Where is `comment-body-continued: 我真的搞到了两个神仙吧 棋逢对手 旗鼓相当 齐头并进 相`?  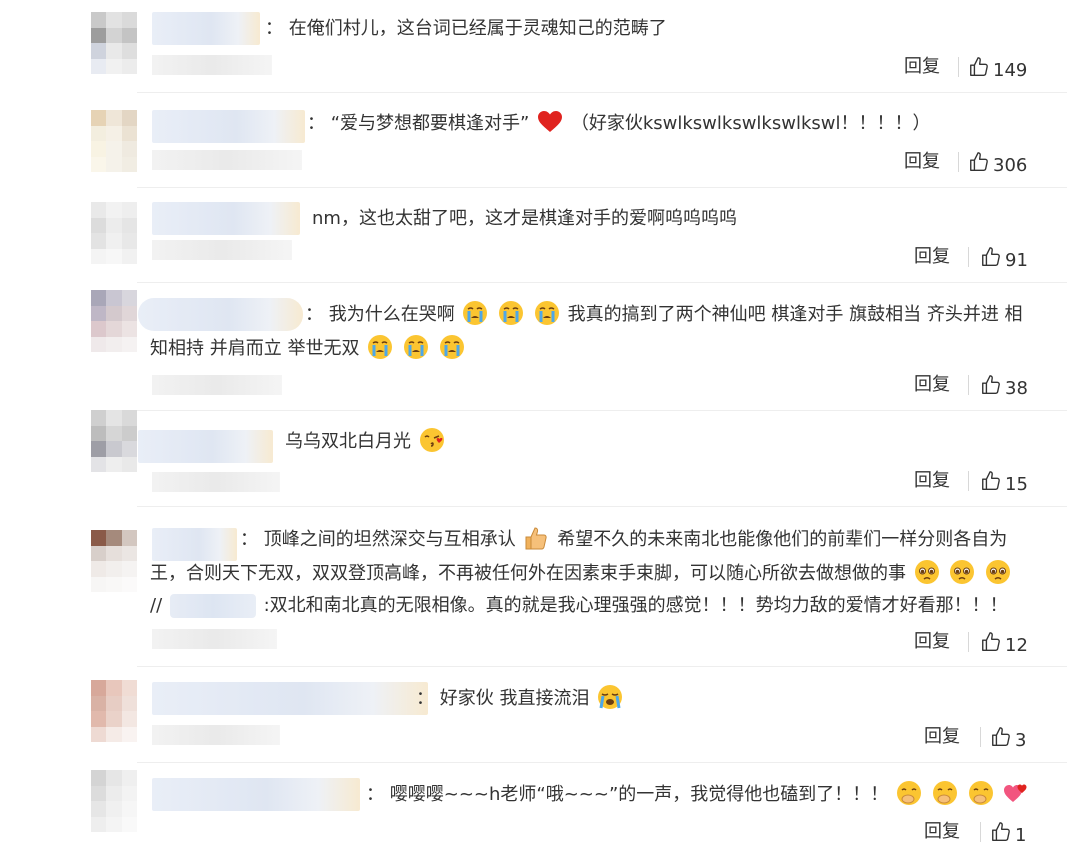 comment-body-continued: 我真的搞到了两个神仙吧 棋逢对手 旗鼓相当 齐头并进 相 is located at coordinates (795, 314).